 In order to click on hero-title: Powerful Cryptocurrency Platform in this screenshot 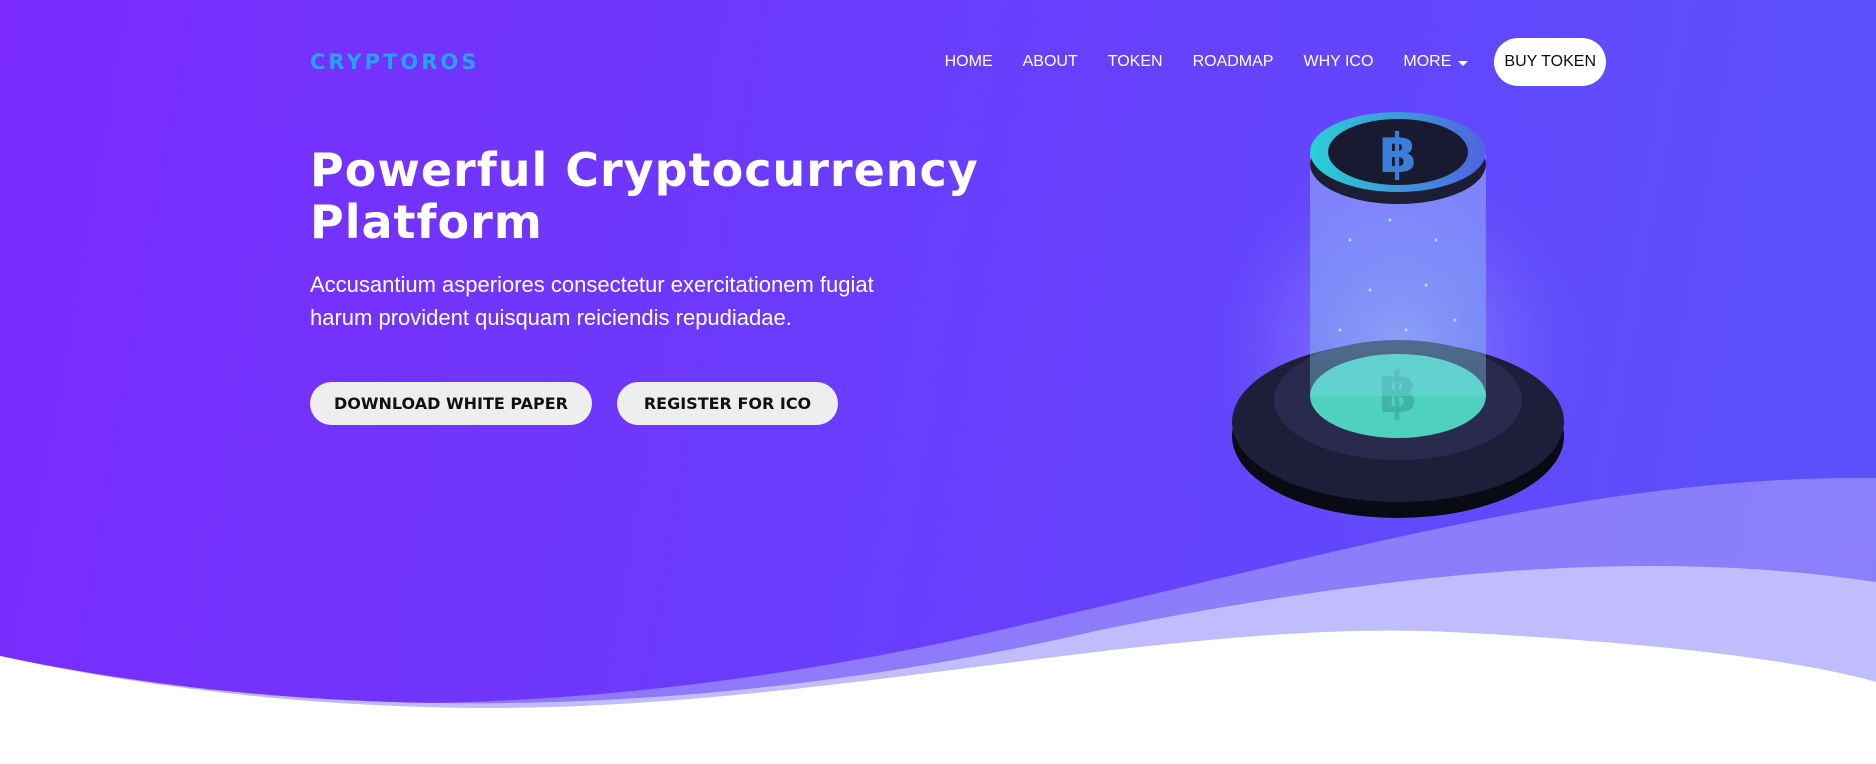, I will do `click(660, 196)`.